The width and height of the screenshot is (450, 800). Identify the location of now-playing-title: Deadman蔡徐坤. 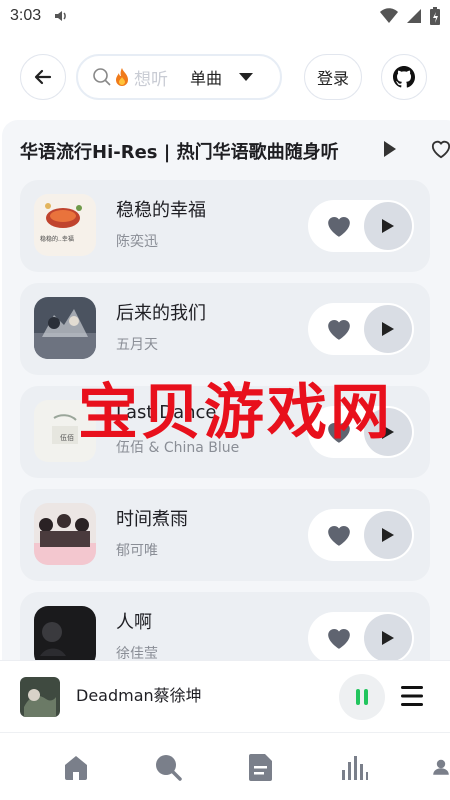
(139, 694).